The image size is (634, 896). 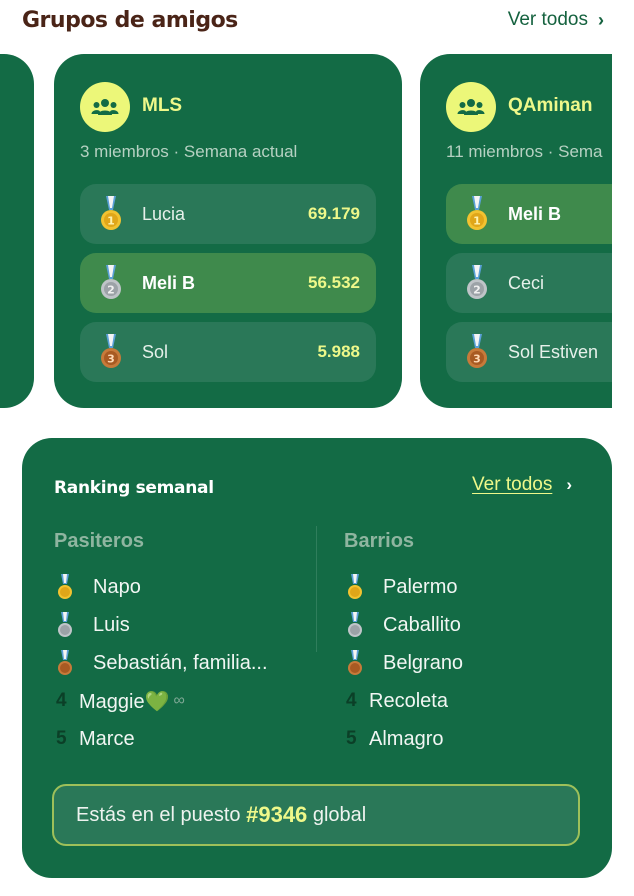 I want to click on group-name: MLS, so click(x=162, y=105).